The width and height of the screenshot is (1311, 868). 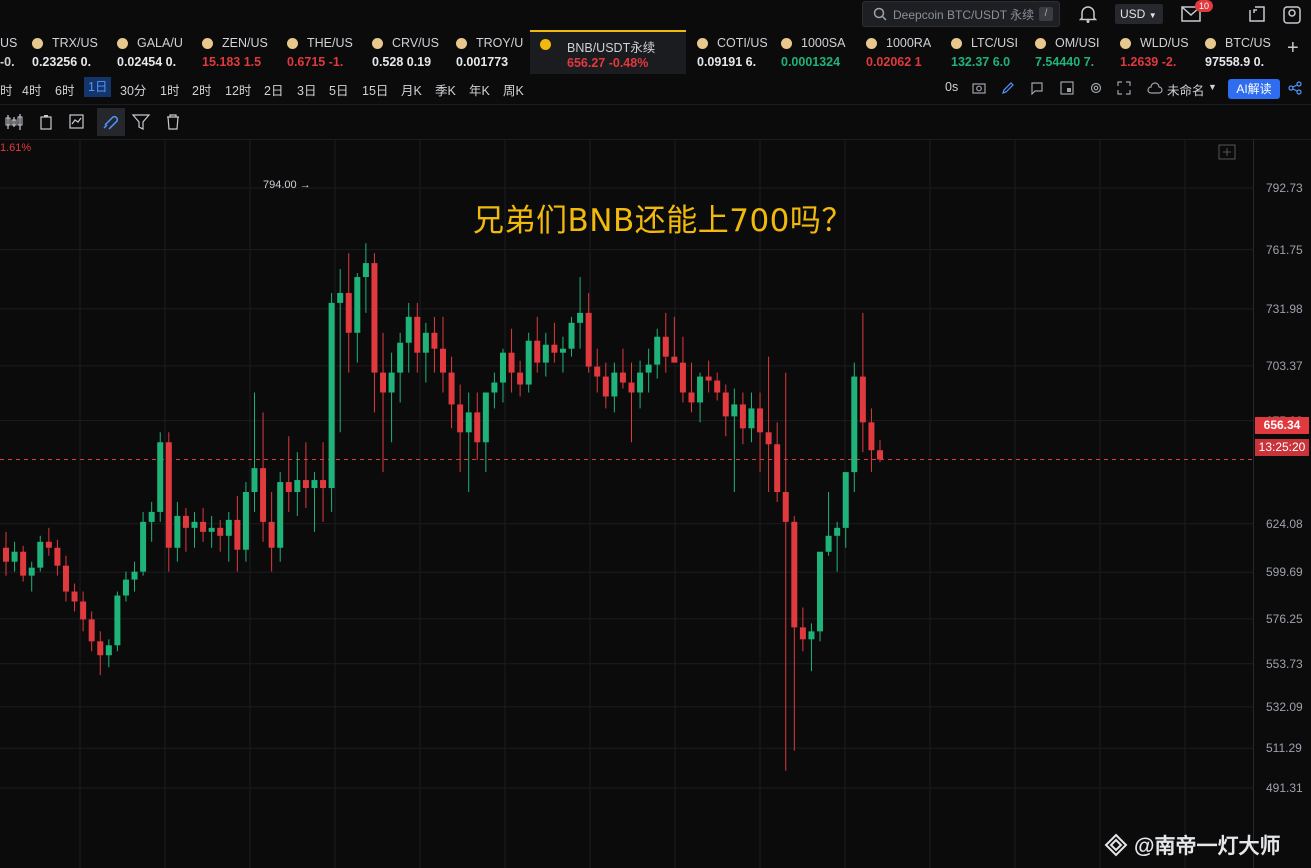 What do you see at coordinates (326, 52) in the screenshot?
I see `ticker-item: THE/US 0.6715 -1.` at bounding box center [326, 52].